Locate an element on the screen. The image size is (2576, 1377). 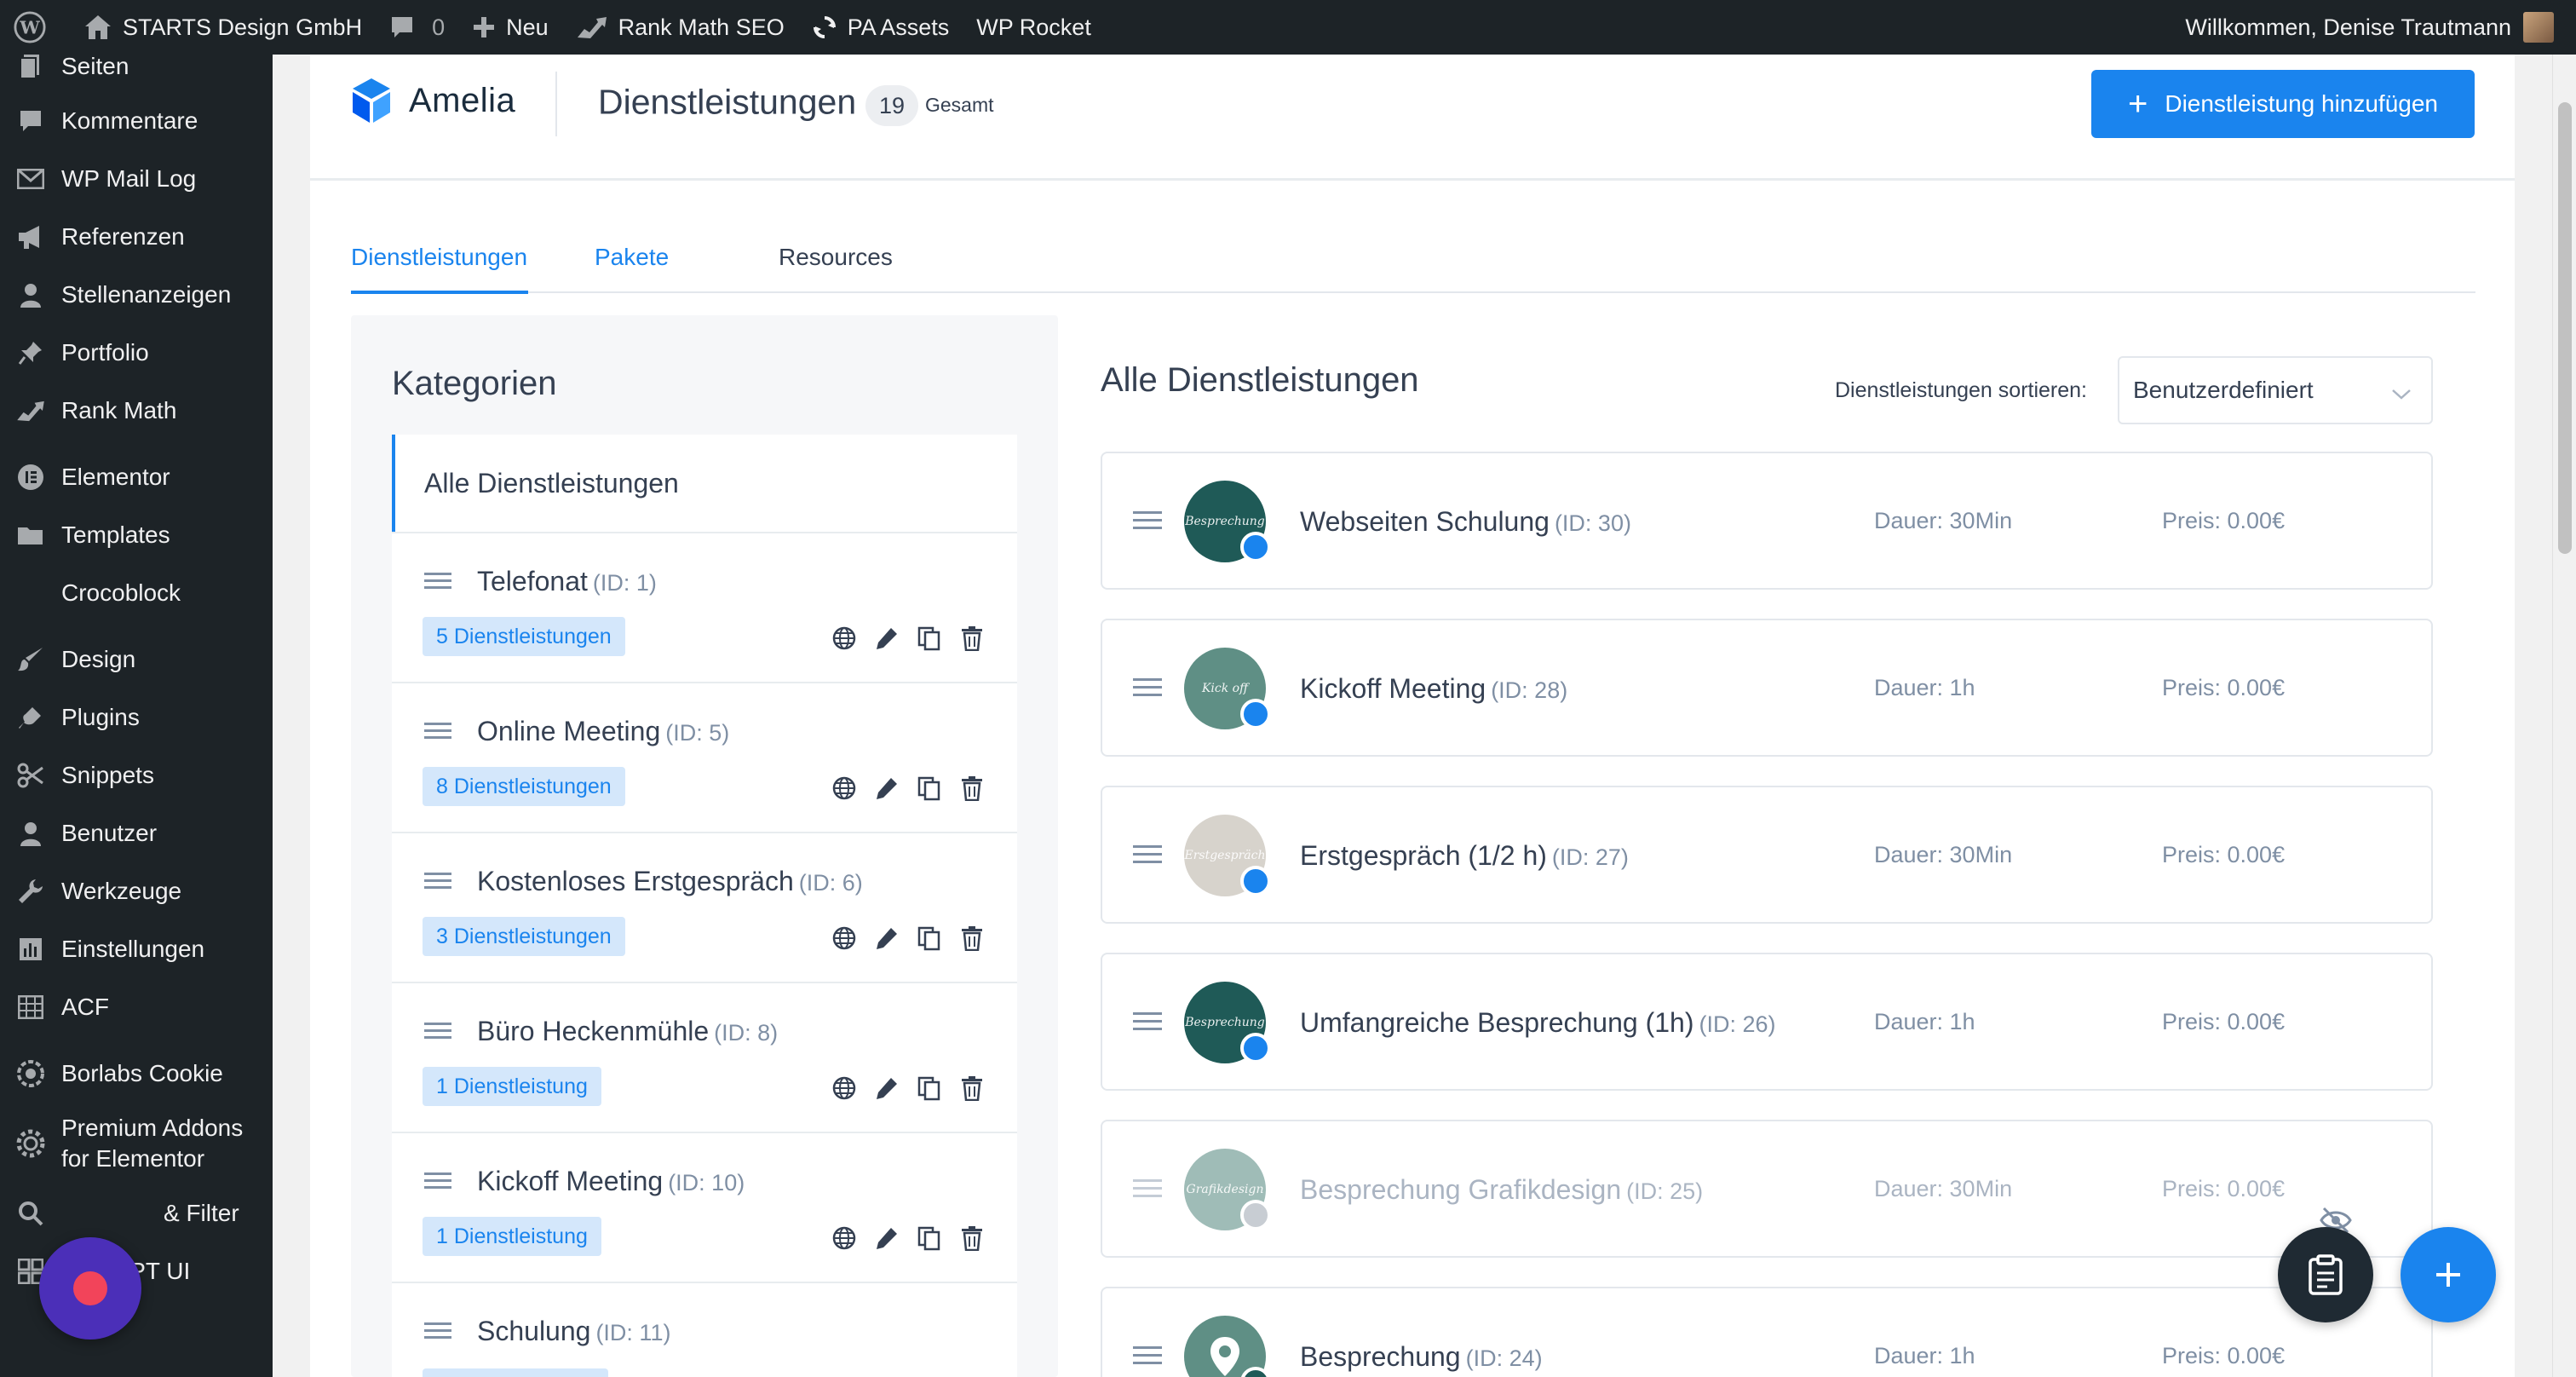
screen-record-button is located at coordinates (90, 1288).